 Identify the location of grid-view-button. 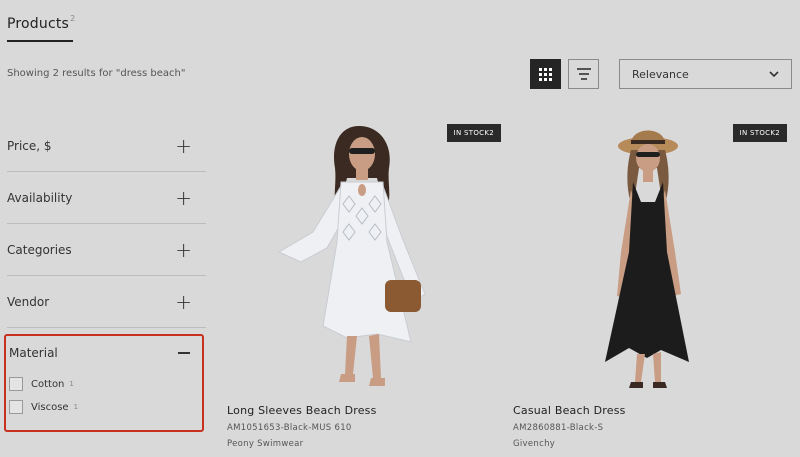
(545, 74).